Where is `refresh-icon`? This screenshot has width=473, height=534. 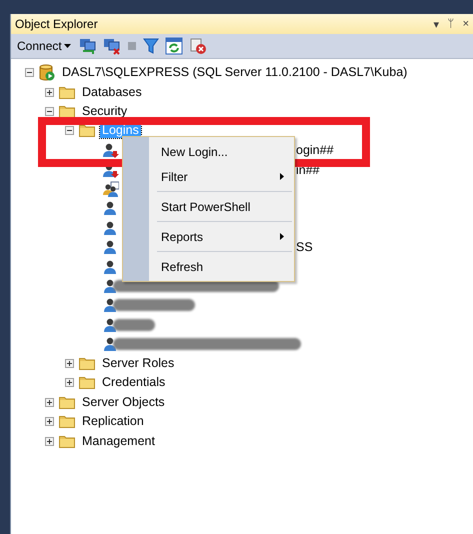
refresh-icon is located at coordinates (173, 46).